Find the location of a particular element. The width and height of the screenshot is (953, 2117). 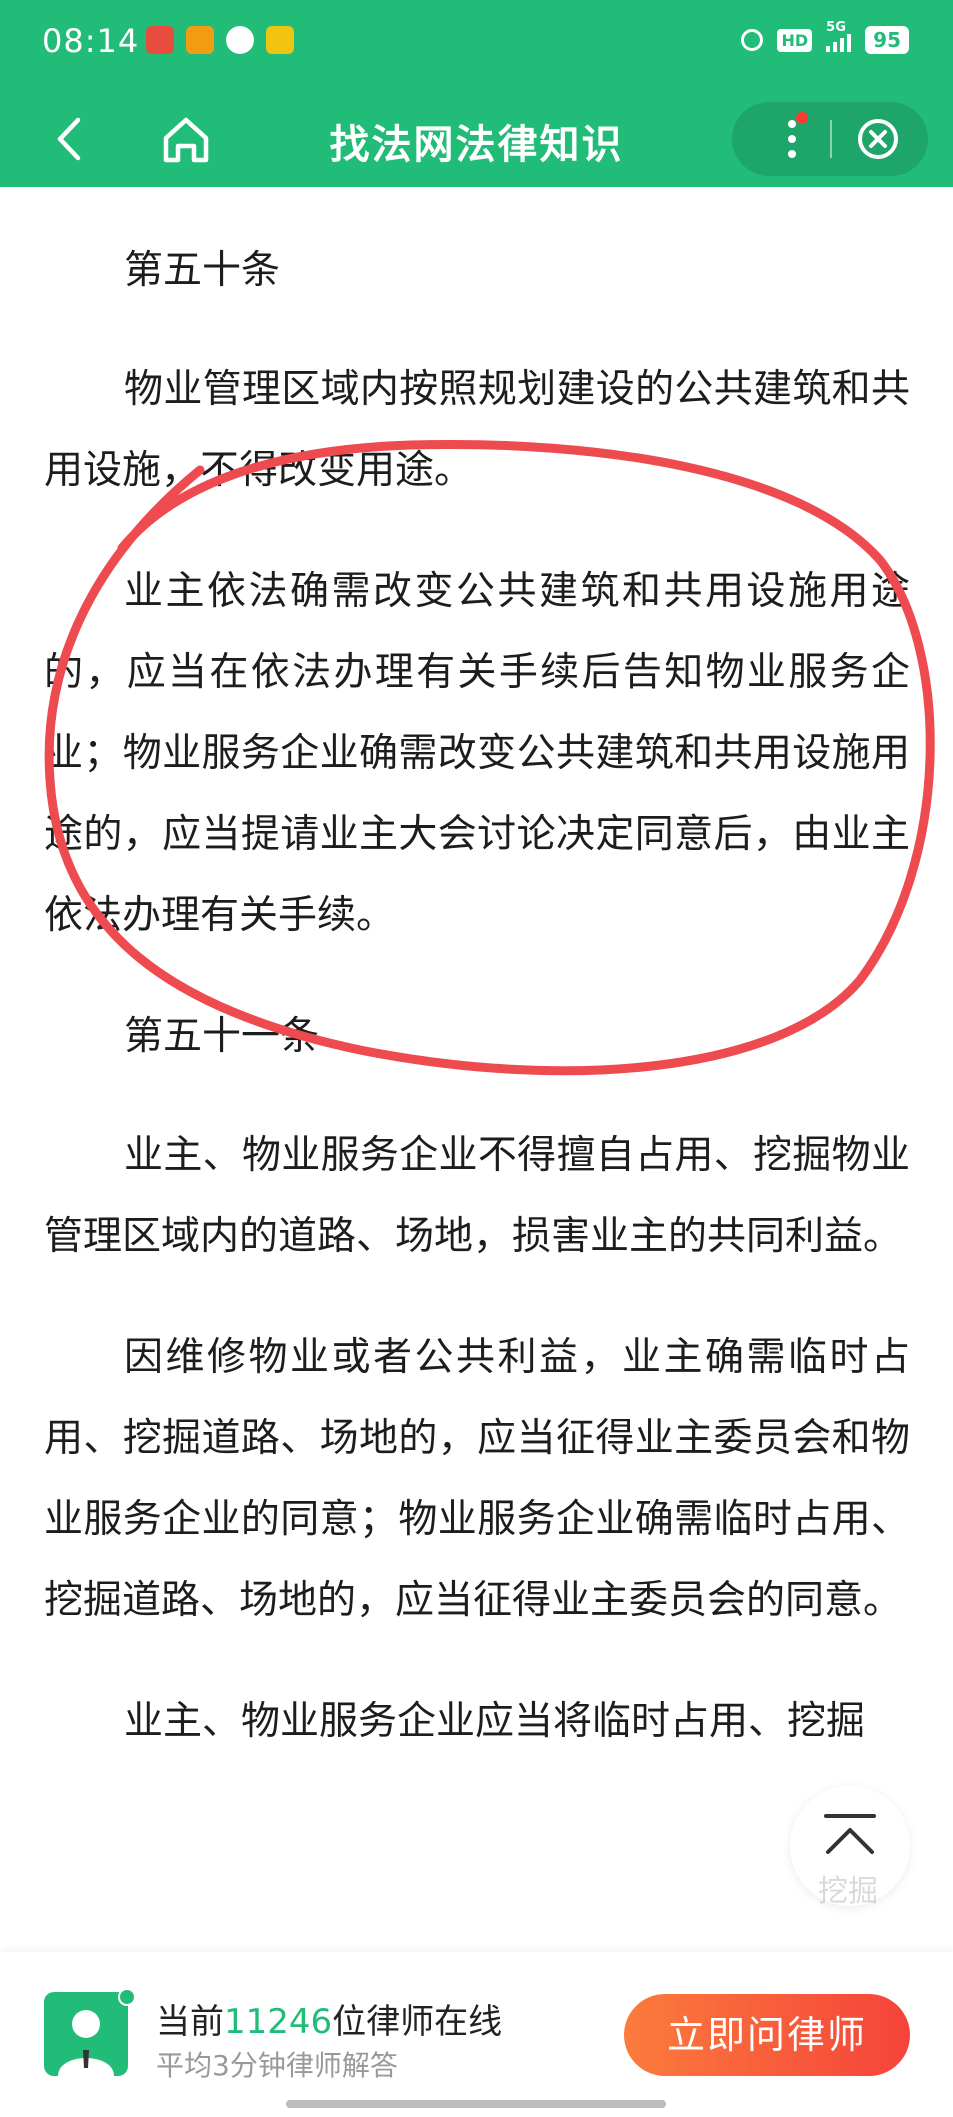

signal-icon: 5G is located at coordinates (839, 36).